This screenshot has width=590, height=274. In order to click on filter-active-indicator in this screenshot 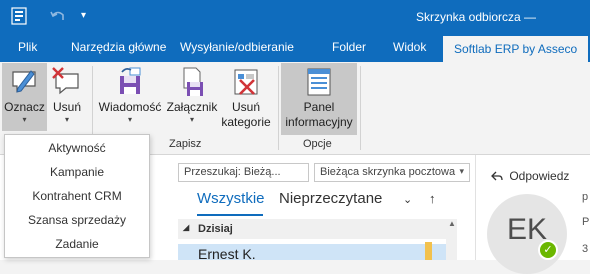, I will do `click(230, 215)`.